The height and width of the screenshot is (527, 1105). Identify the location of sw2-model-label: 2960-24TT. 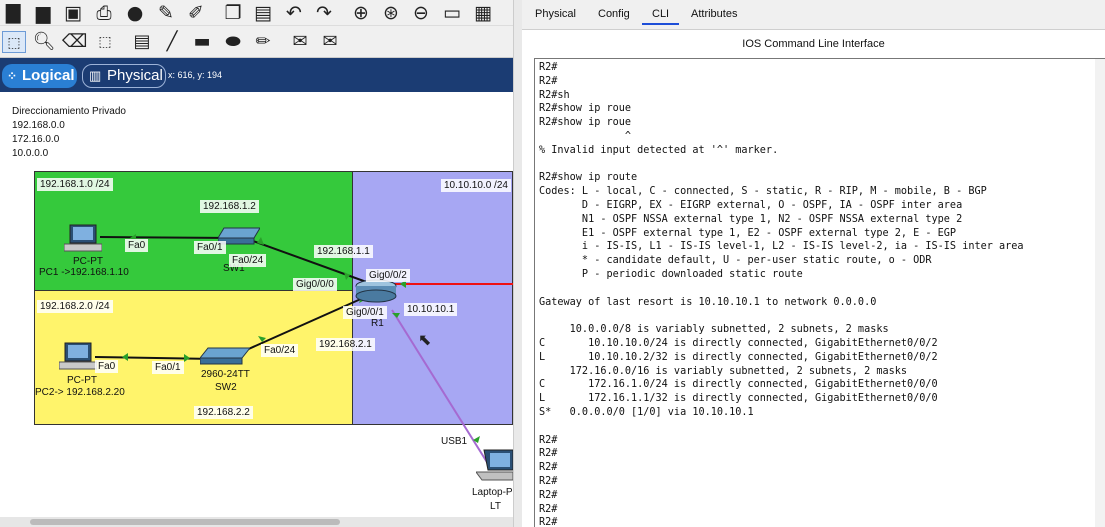
(225, 374).